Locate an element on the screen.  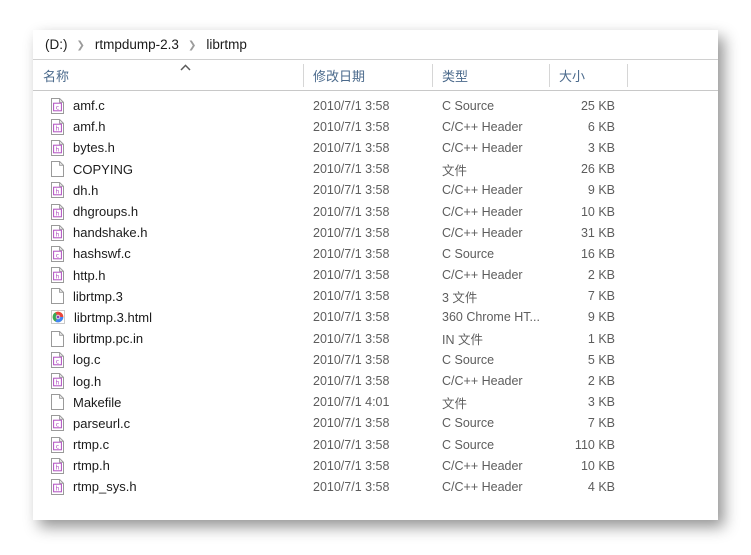
file-name-cell: h dh.h is located at coordinates (168, 190).